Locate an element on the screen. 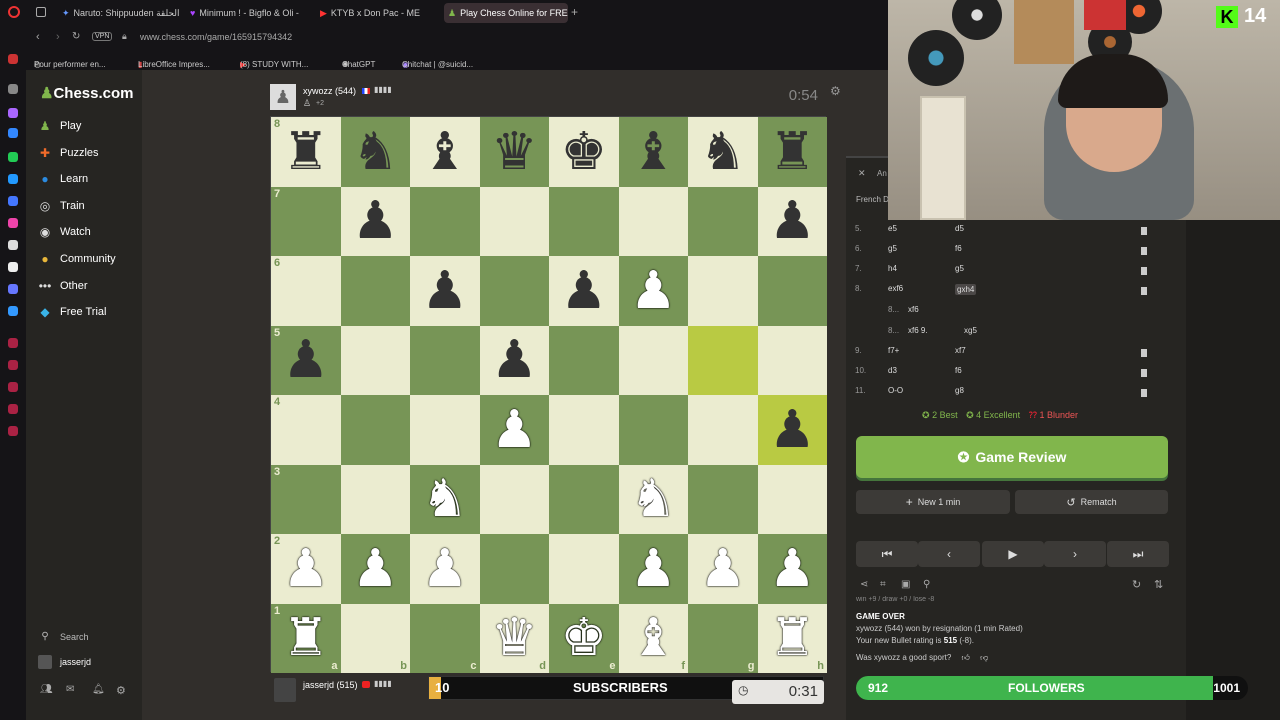 Image resolution: width=1280 pixels, height=720 pixels. zoom-icon: ⚲ is located at coordinates (926, 584).